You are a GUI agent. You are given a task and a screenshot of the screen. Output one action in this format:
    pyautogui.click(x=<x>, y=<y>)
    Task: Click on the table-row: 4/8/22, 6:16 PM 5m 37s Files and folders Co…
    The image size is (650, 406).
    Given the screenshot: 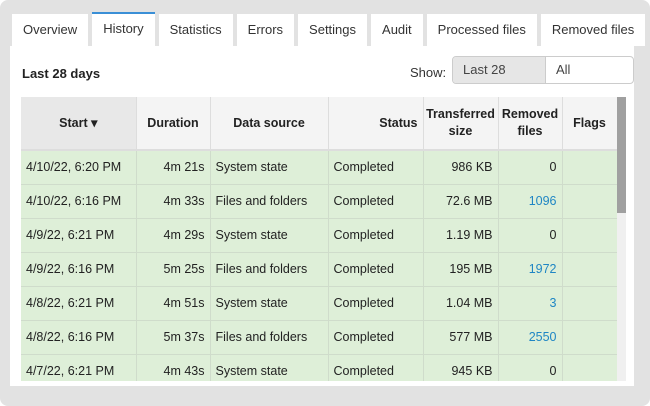 What is the action you would take?
    pyautogui.click(x=319, y=337)
    